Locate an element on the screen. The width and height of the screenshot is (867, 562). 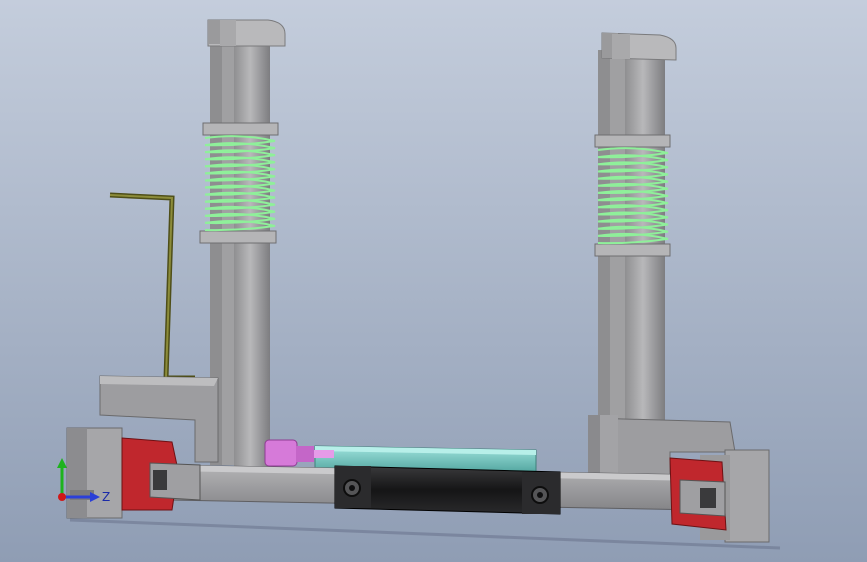
right-post-assembly is located at coordinates (635, 254).